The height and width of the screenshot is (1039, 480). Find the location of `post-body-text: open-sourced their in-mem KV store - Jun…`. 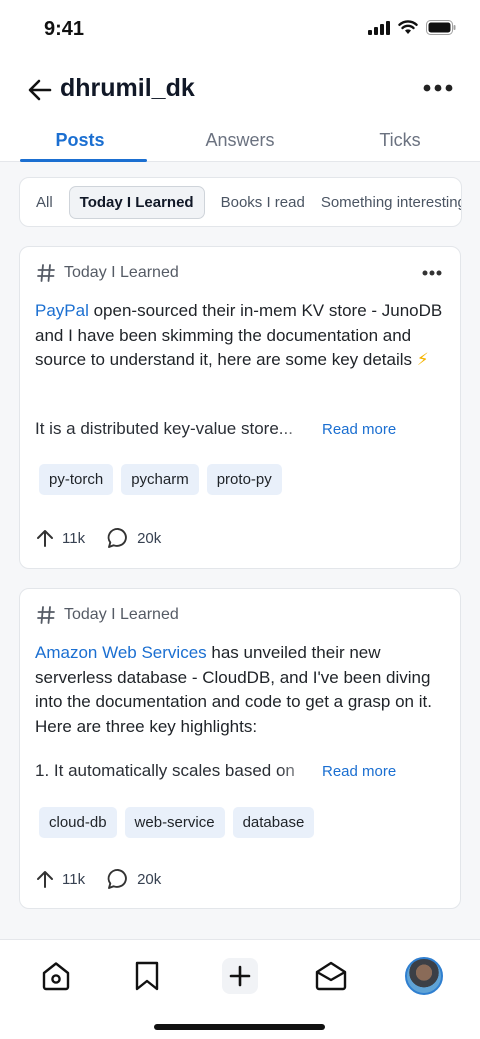

post-body-text: open-sourced their in-mem KV store - Jun… is located at coordinates (239, 335).